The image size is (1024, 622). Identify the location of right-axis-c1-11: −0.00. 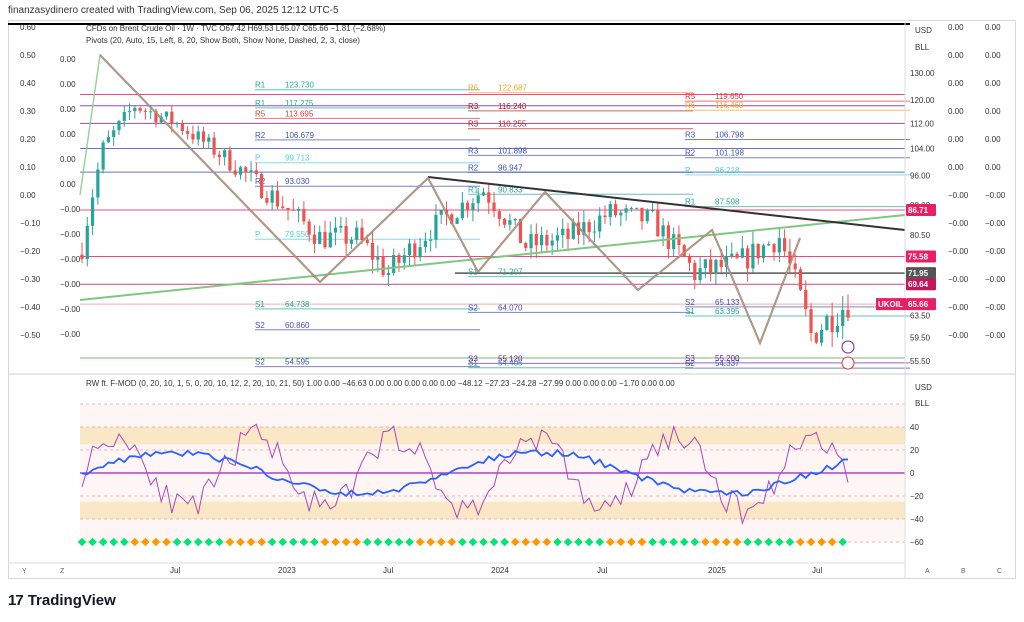
(958, 335).